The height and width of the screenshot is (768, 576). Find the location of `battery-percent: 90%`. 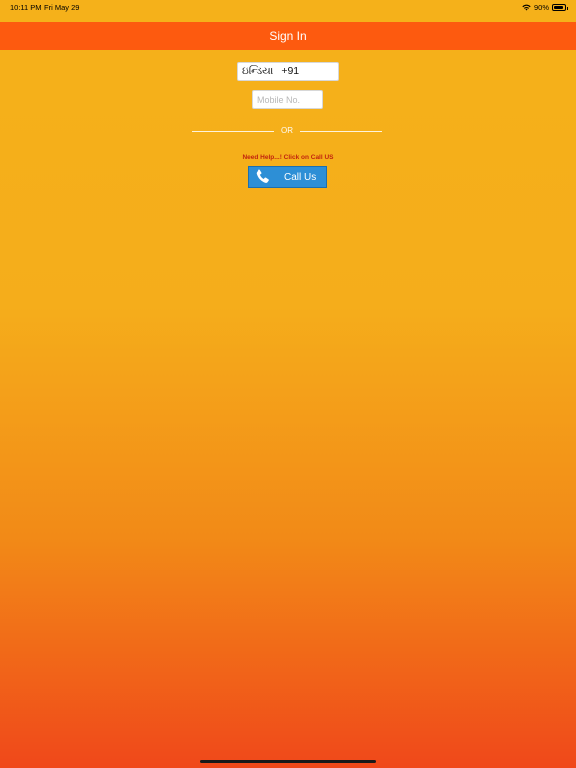

battery-percent: 90% is located at coordinates (541, 7).